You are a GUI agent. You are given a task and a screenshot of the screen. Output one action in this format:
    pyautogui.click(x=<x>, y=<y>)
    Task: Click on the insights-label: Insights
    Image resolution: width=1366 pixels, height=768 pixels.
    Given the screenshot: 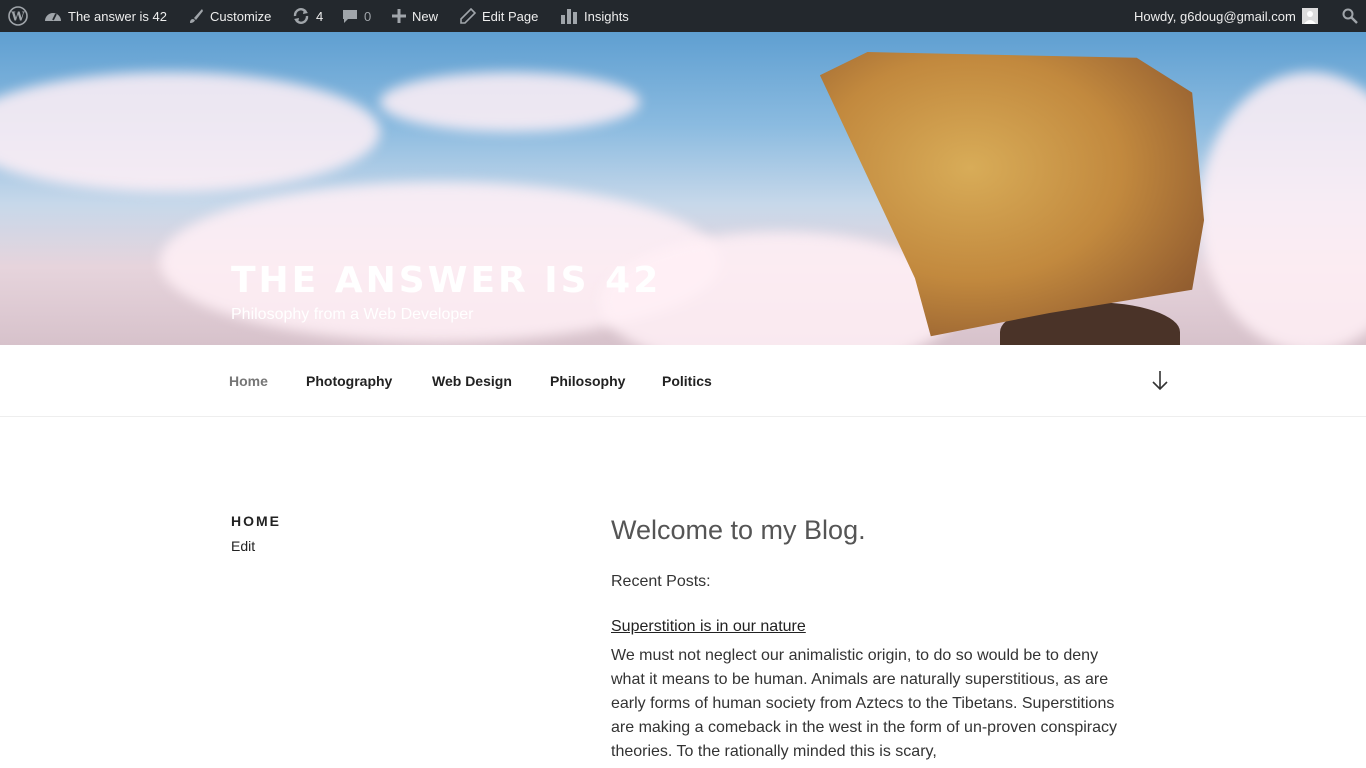 What is the action you would take?
    pyautogui.click(x=606, y=16)
    